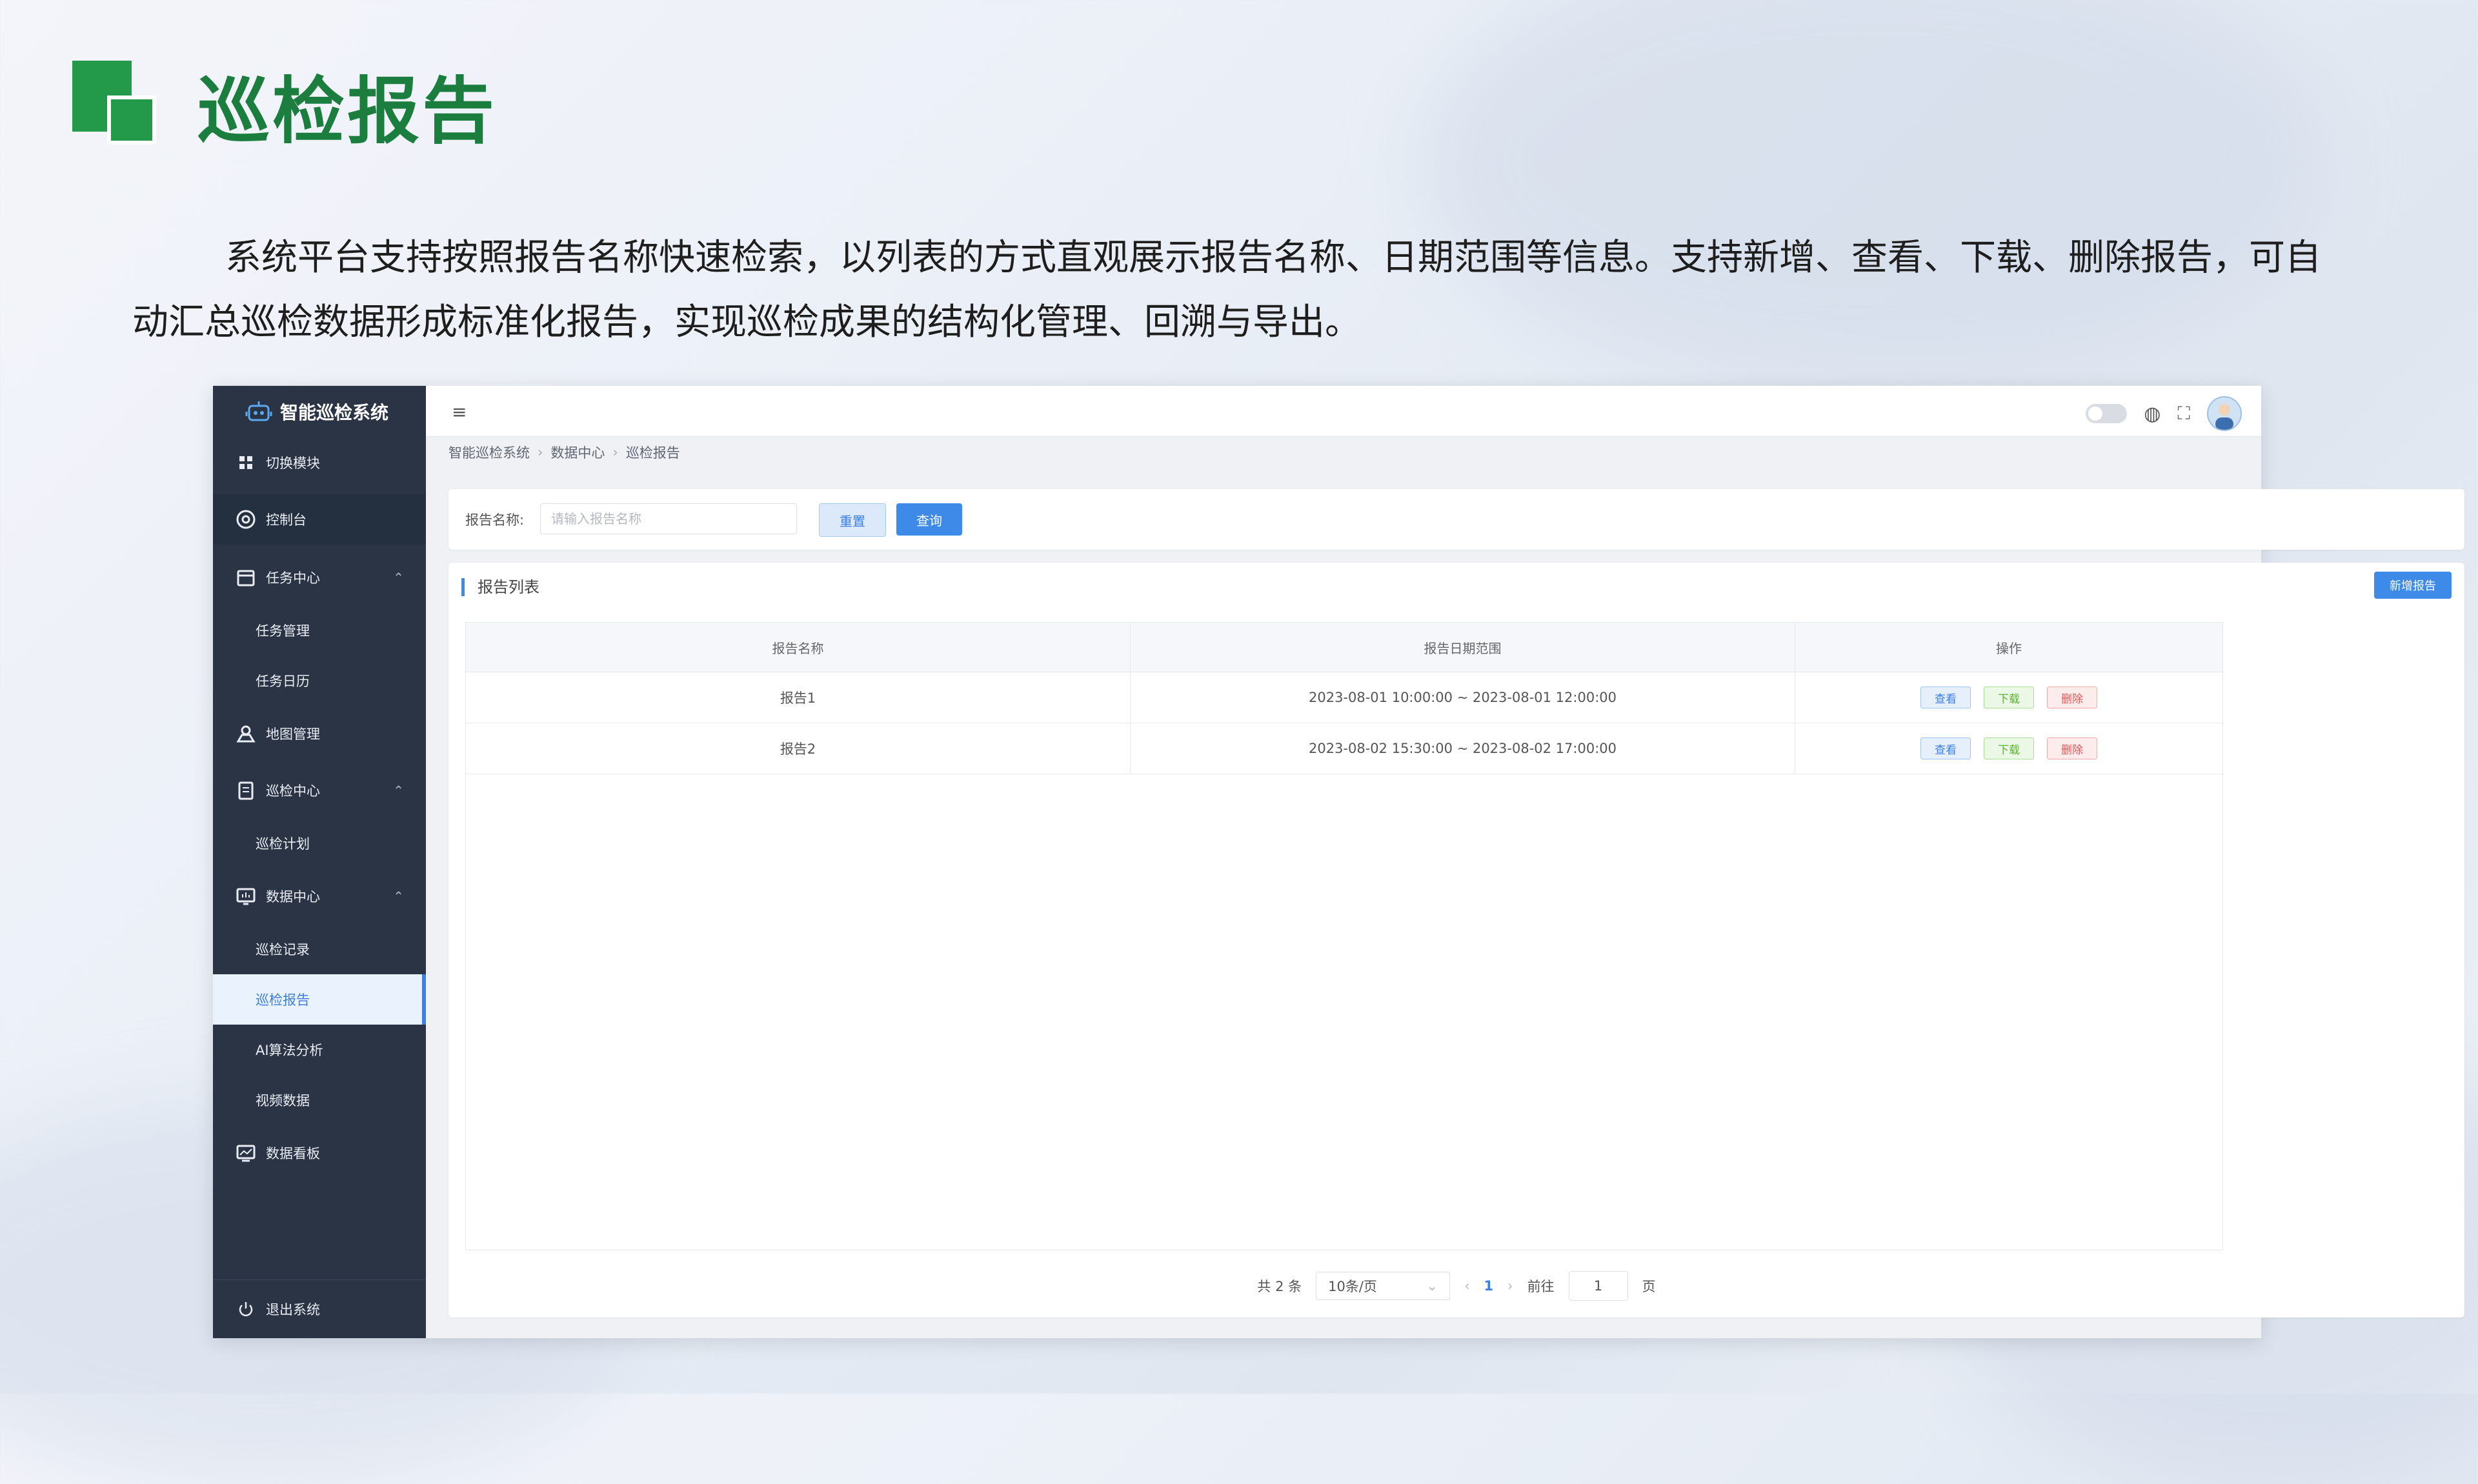 The image size is (2478, 1484). Describe the element at coordinates (2224, 414) in the screenshot. I see `avatar` at that location.